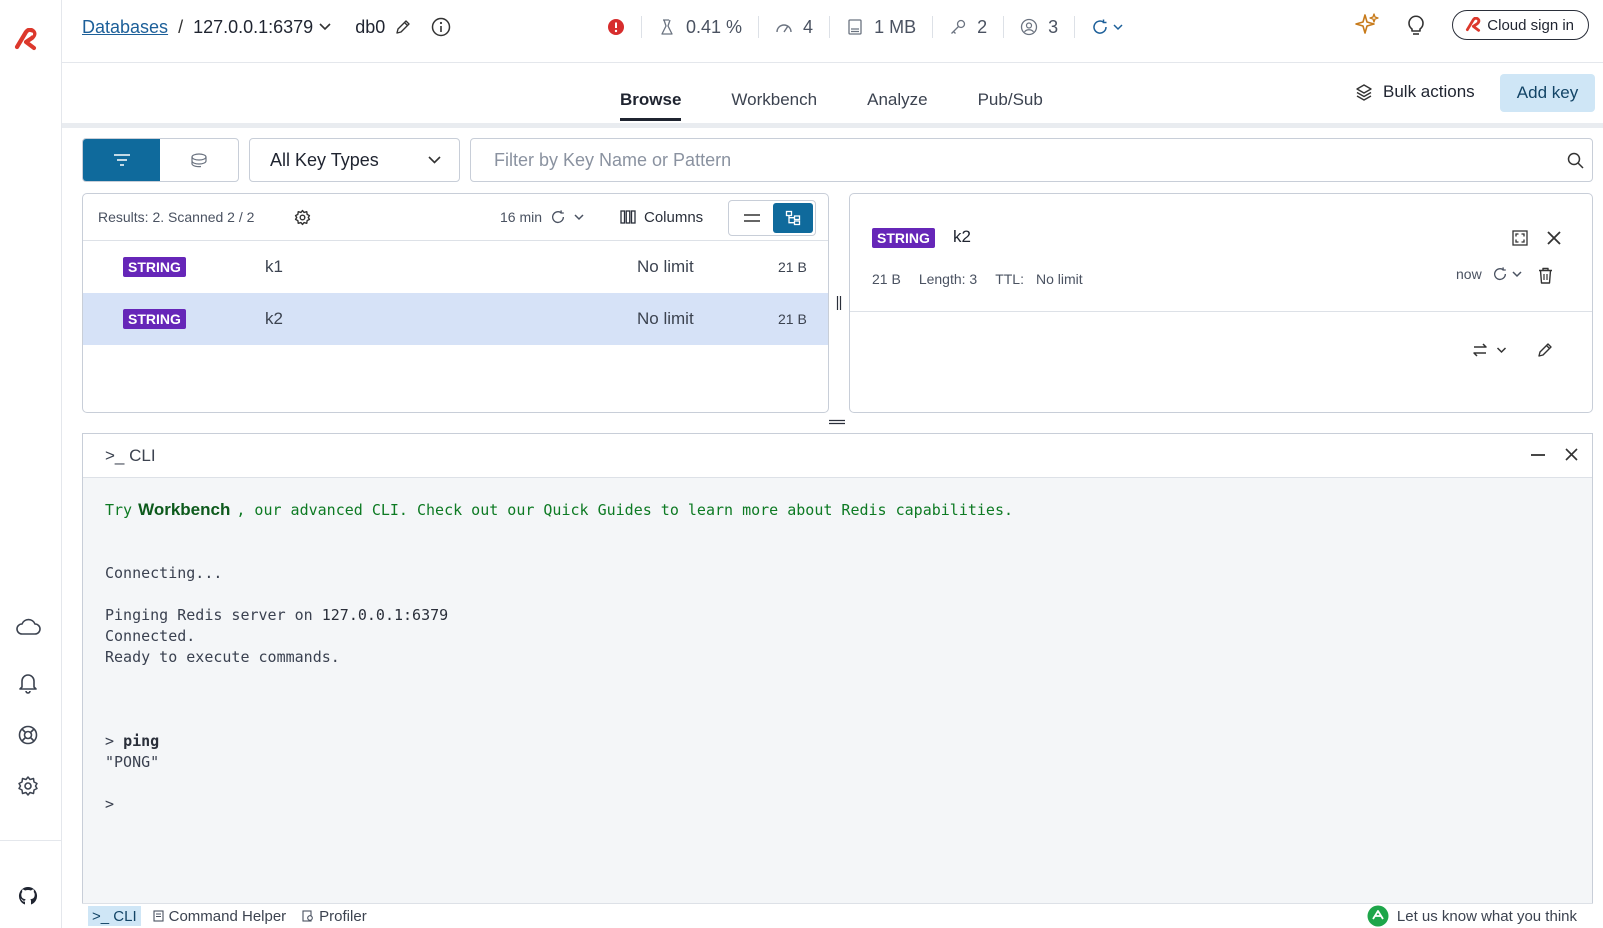 This screenshot has width=1603, height=928. I want to click on horizontal-resize-handle, so click(837, 422).